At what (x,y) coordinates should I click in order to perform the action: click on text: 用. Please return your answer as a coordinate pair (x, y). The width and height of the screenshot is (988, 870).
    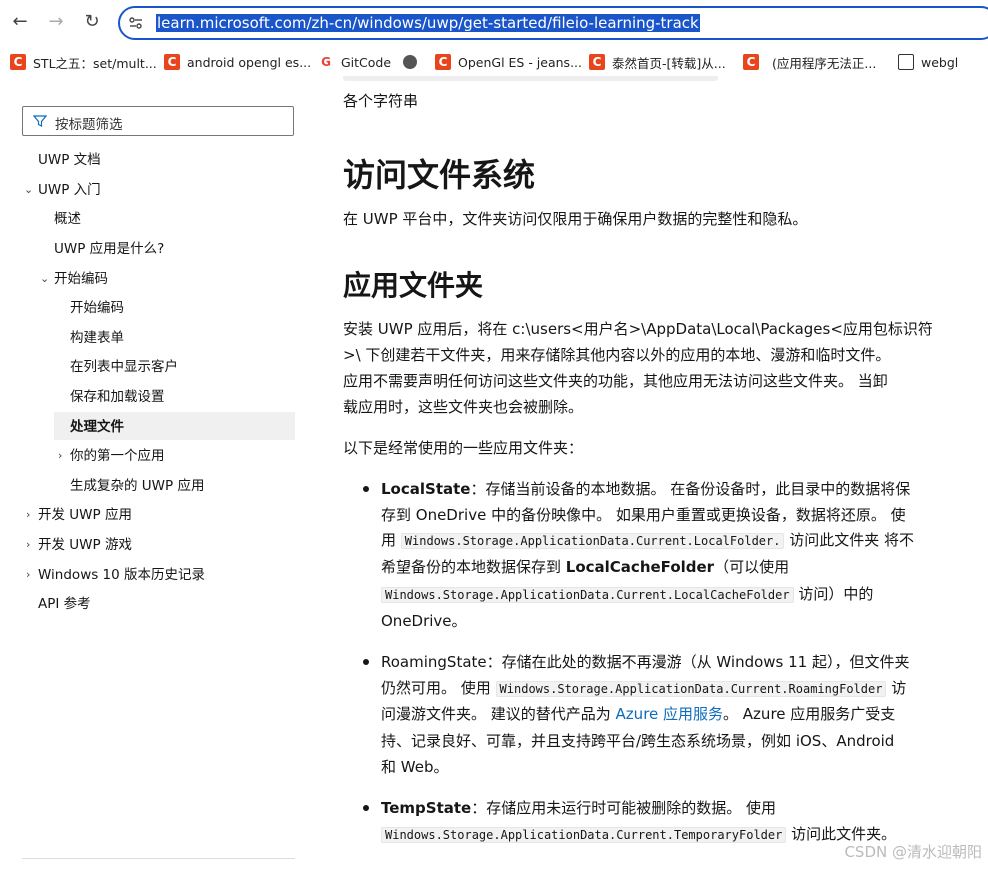
    Looking at the image, I should click on (391, 540).